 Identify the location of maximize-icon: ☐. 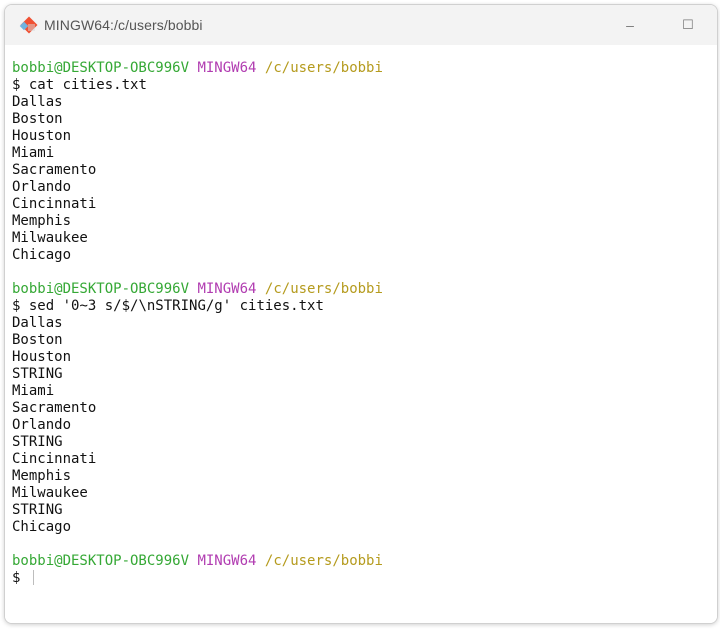
(688, 24).